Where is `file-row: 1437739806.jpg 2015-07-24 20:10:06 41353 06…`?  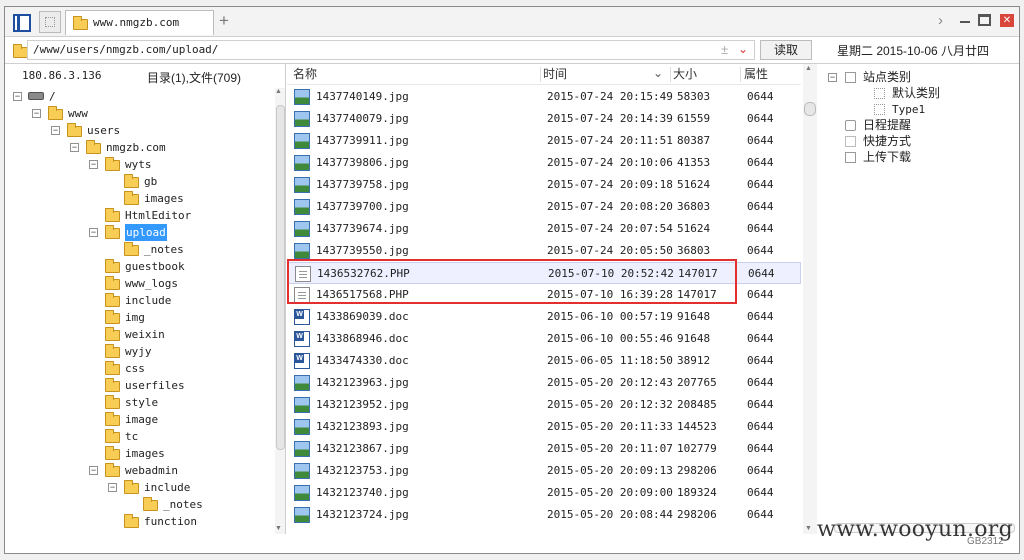
file-row: 1437739806.jpg 2015-07-24 20:10:06 41353 06… is located at coordinates (544, 163).